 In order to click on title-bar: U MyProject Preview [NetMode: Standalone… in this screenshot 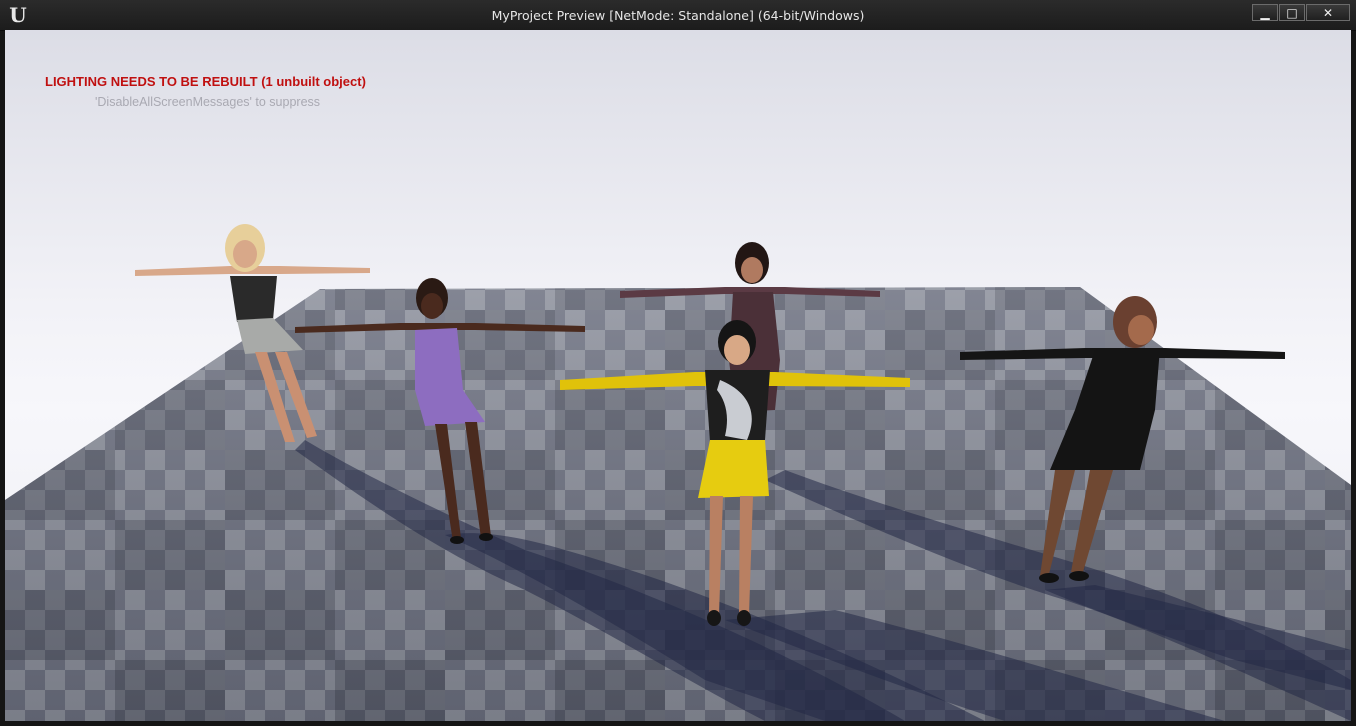, I will do `click(678, 15)`.